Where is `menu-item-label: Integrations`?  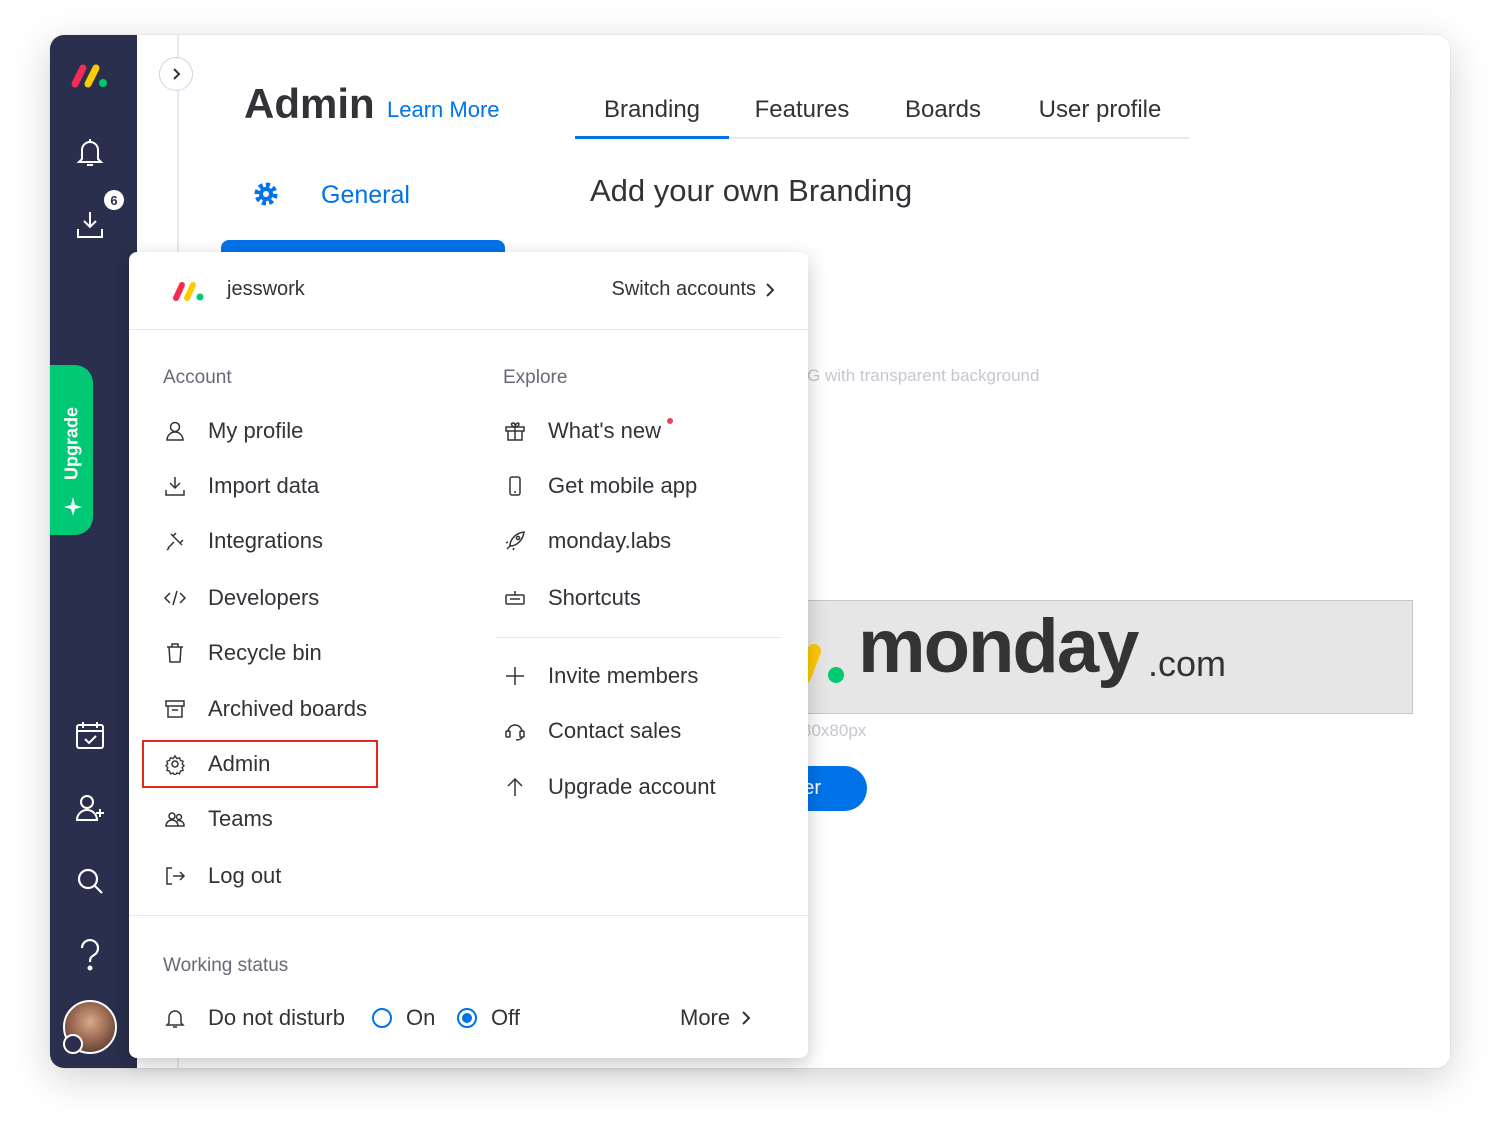
menu-item-label: Integrations is located at coordinates (265, 540).